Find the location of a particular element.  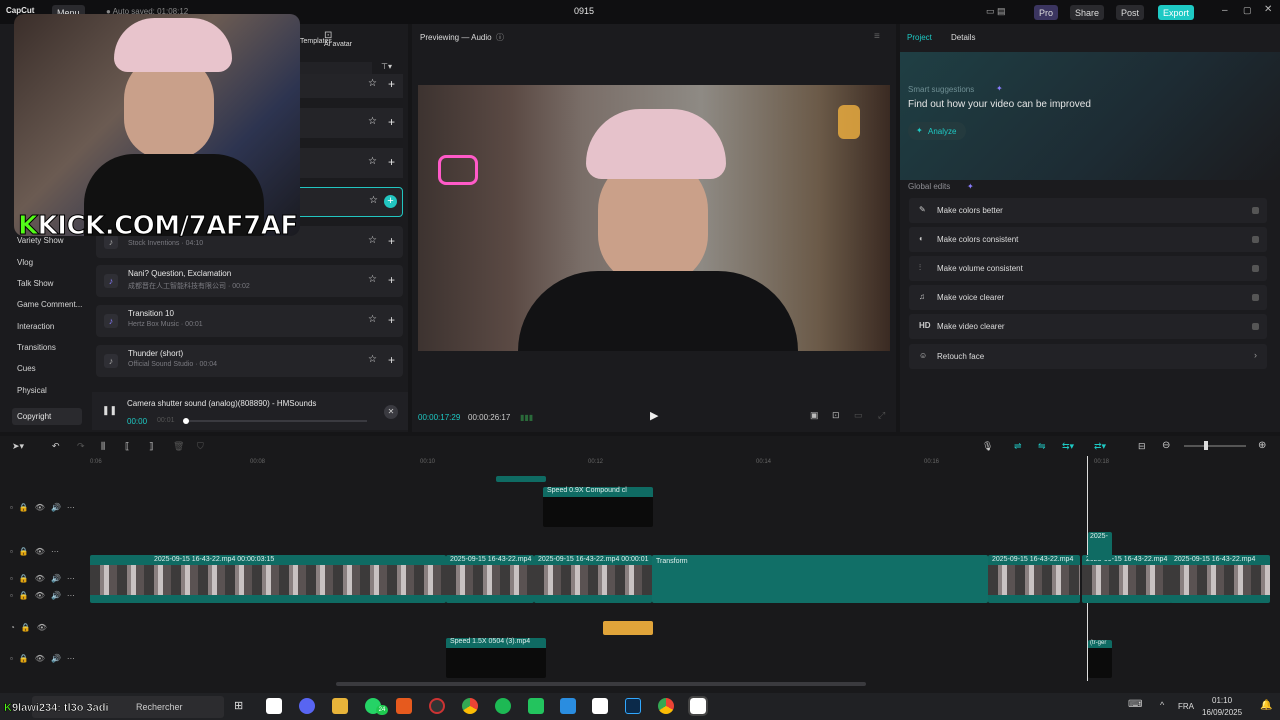

snap-icon: ⇆▾ is located at coordinates (1068, 446).